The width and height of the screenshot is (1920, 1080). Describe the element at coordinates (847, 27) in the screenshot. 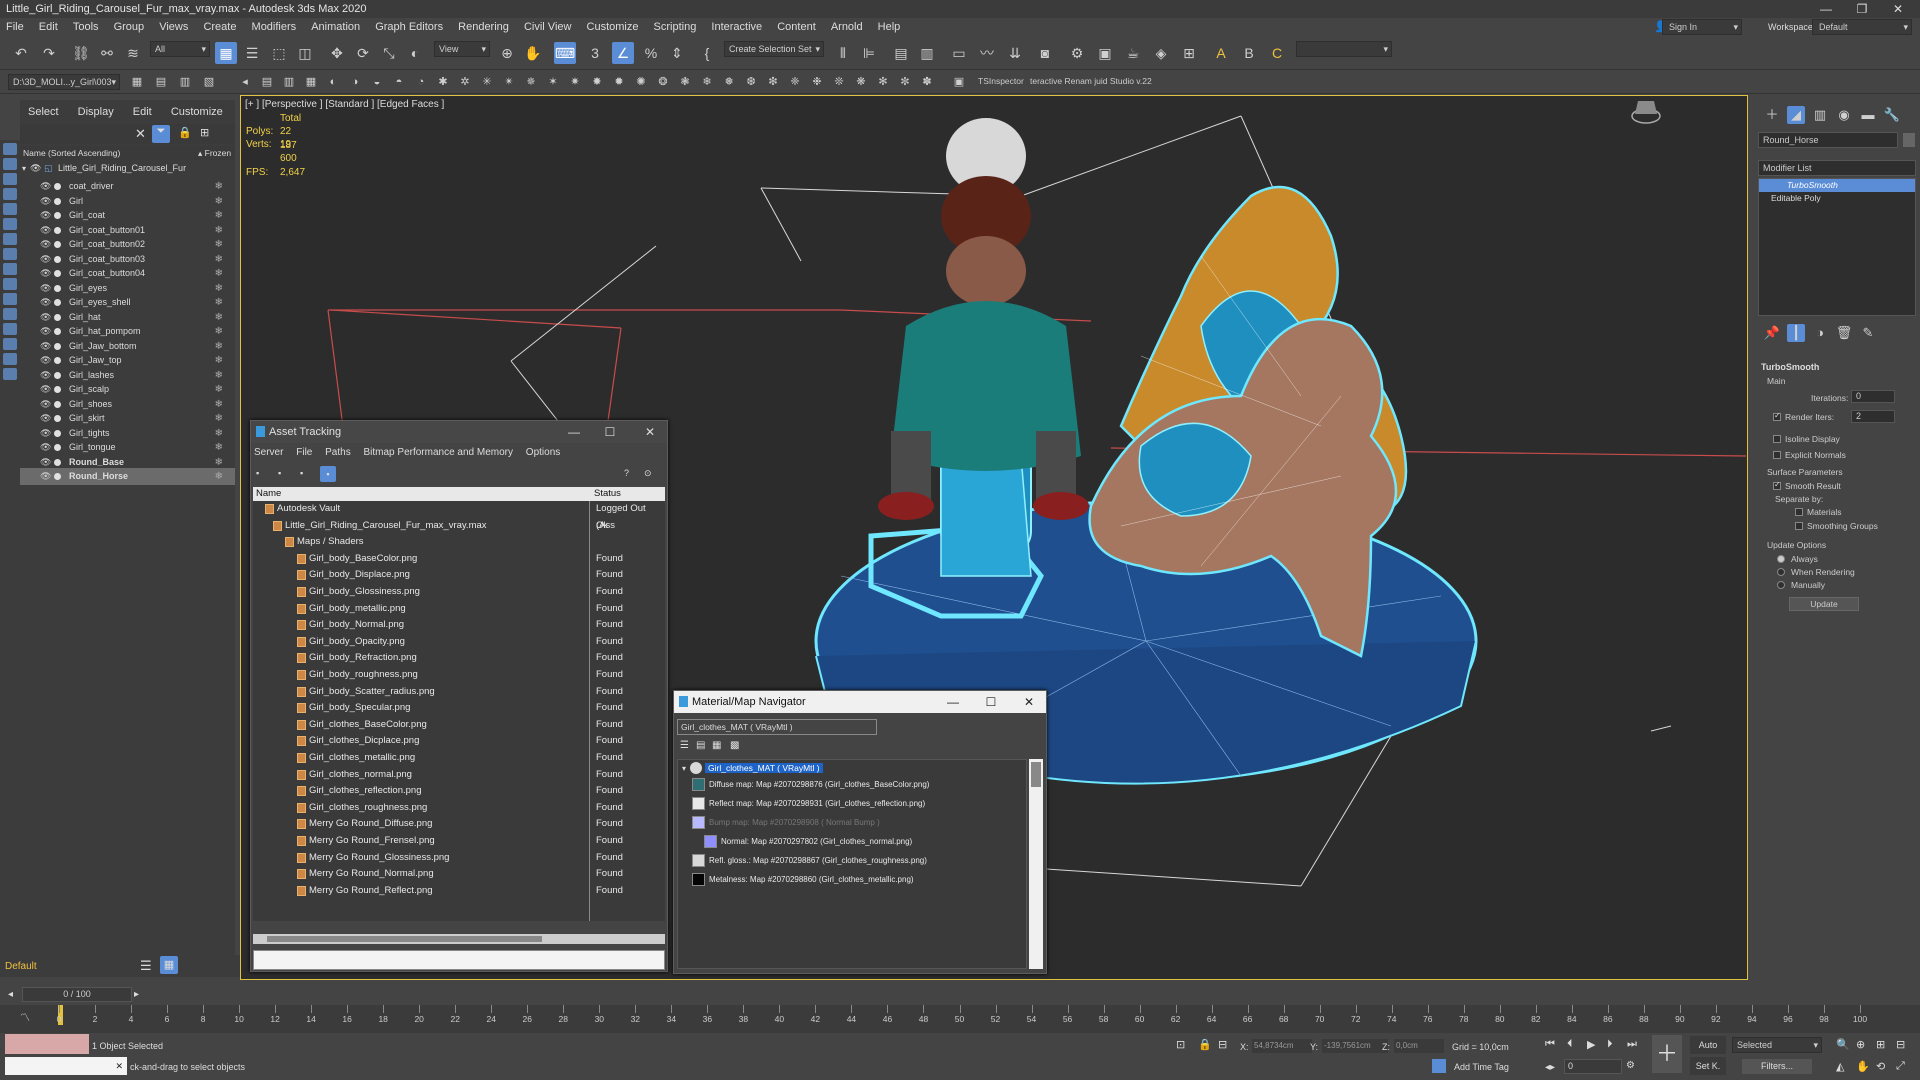

I see `menu-arnold: Arnold` at that location.